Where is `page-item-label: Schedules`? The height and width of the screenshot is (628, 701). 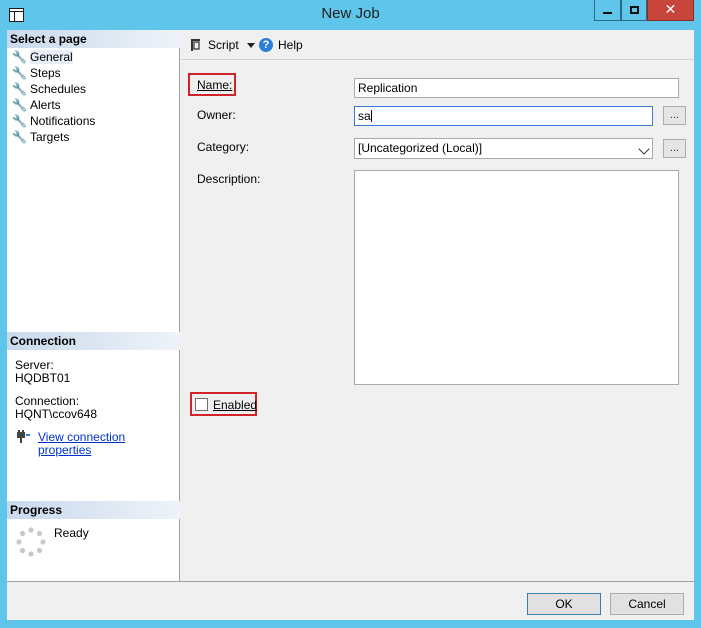
page-item-label: Schedules is located at coordinates (58, 89).